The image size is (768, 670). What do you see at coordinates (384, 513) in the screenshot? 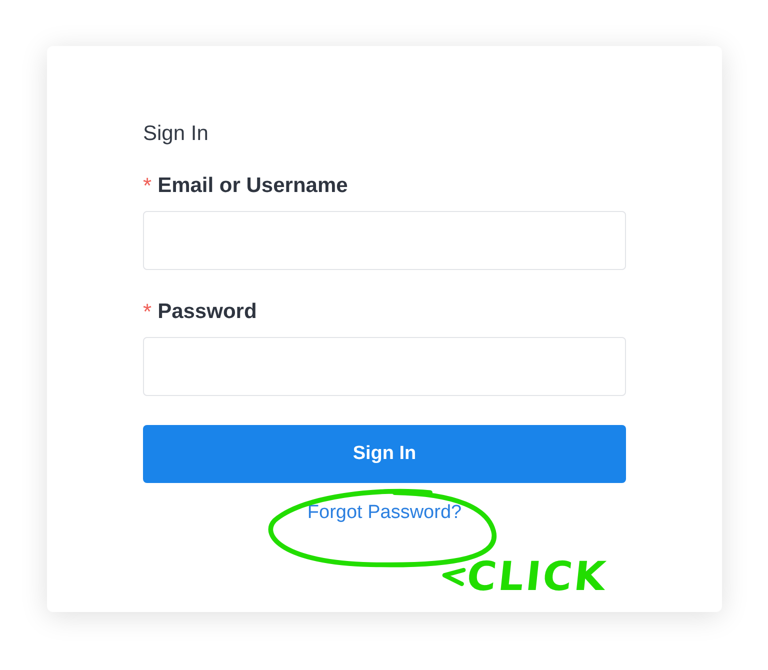
I see `forgot-password-link: Forgot Password?` at bounding box center [384, 513].